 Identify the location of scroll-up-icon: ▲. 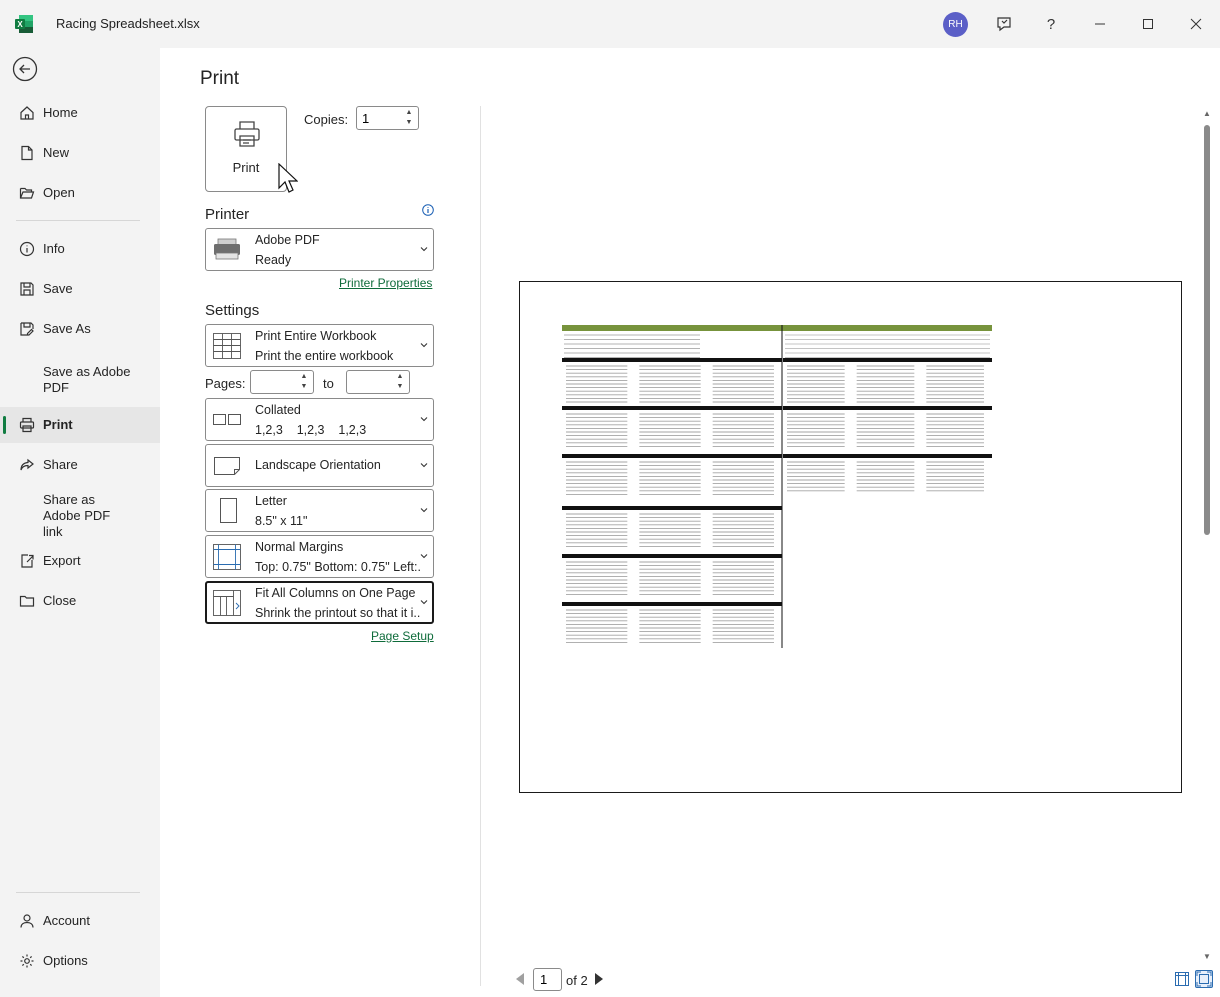
(1207, 114).